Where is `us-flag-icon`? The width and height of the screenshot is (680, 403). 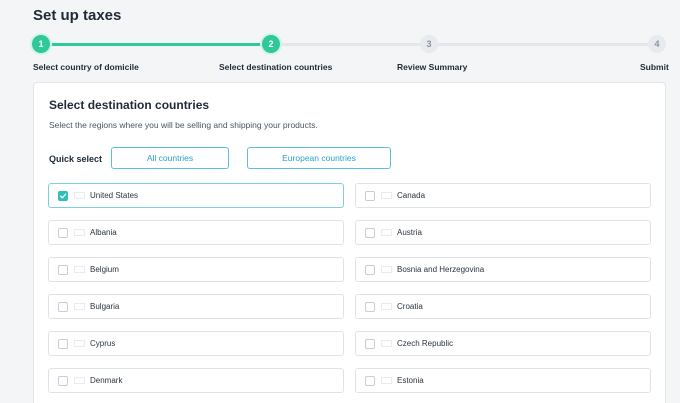
us-flag-icon is located at coordinates (79, 195).